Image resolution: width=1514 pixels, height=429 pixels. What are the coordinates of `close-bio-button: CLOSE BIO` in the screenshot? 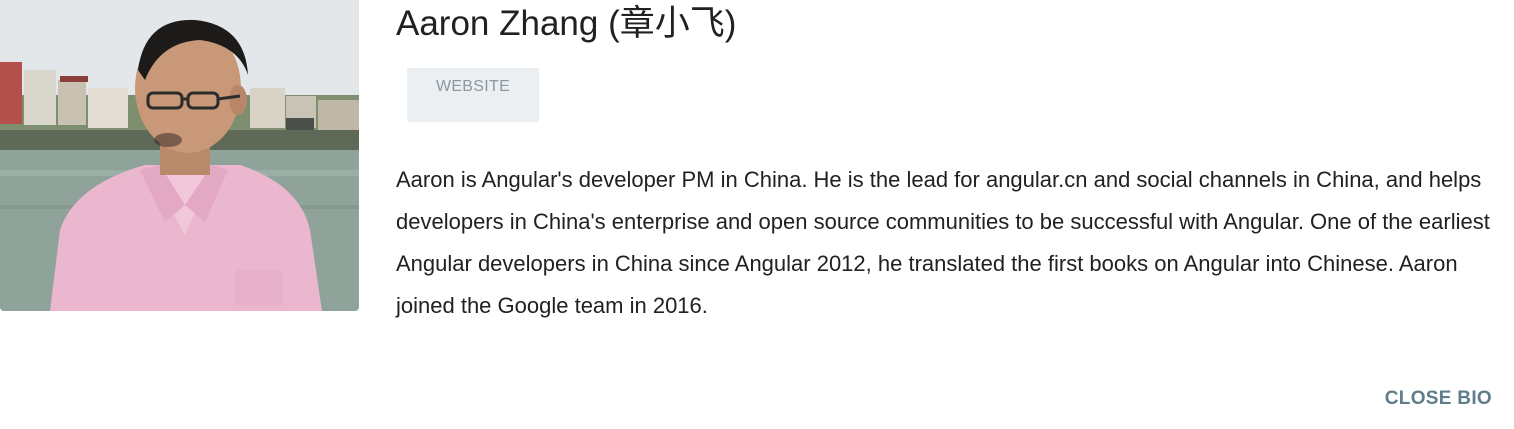 It's located at (1438, 399).